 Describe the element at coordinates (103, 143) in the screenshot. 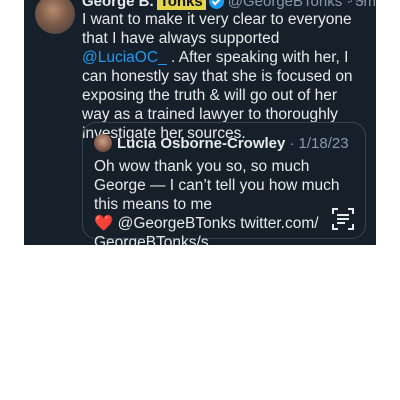

I see `quoted-author-avatar` at that location.